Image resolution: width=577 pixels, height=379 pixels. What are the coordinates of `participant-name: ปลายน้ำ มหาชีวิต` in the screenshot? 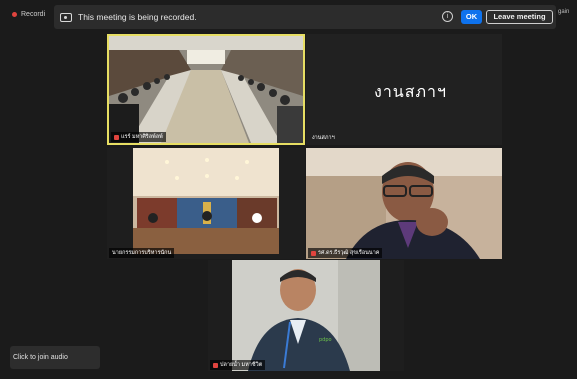 It's located at (241, 365).